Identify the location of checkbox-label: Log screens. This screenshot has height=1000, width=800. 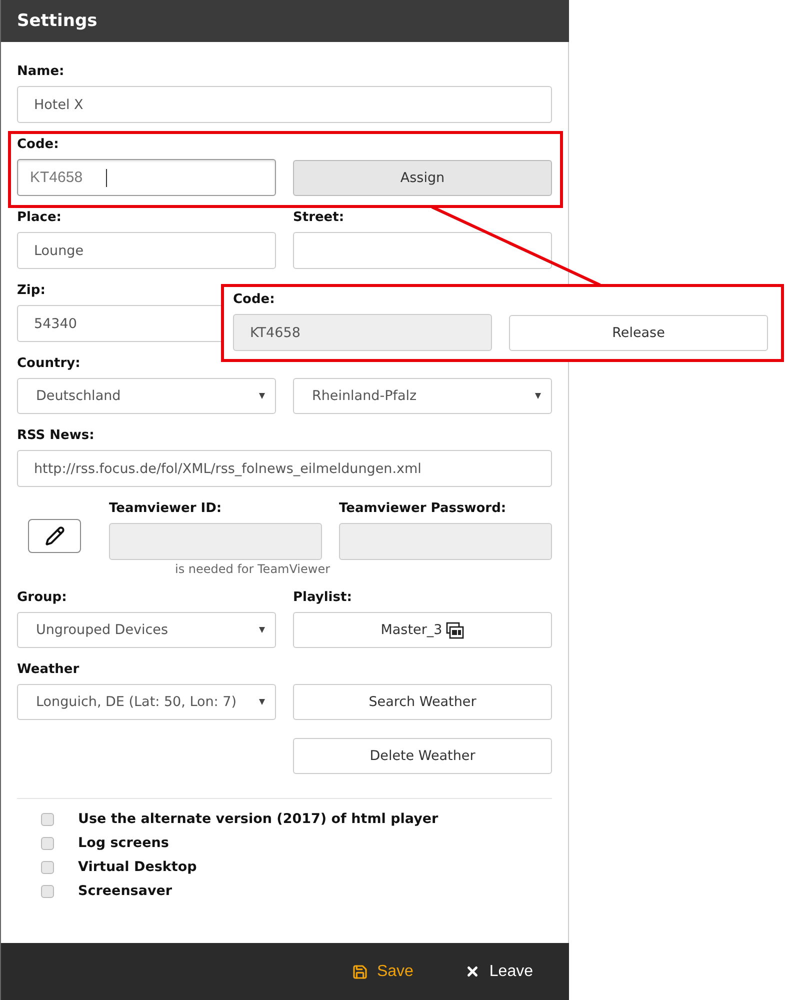
(123, 843).